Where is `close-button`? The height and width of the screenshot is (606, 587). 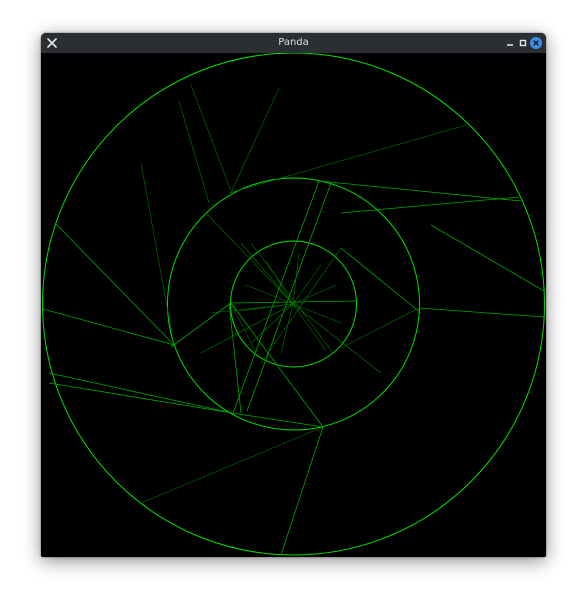 close-button is located at coordinates (536, 43).